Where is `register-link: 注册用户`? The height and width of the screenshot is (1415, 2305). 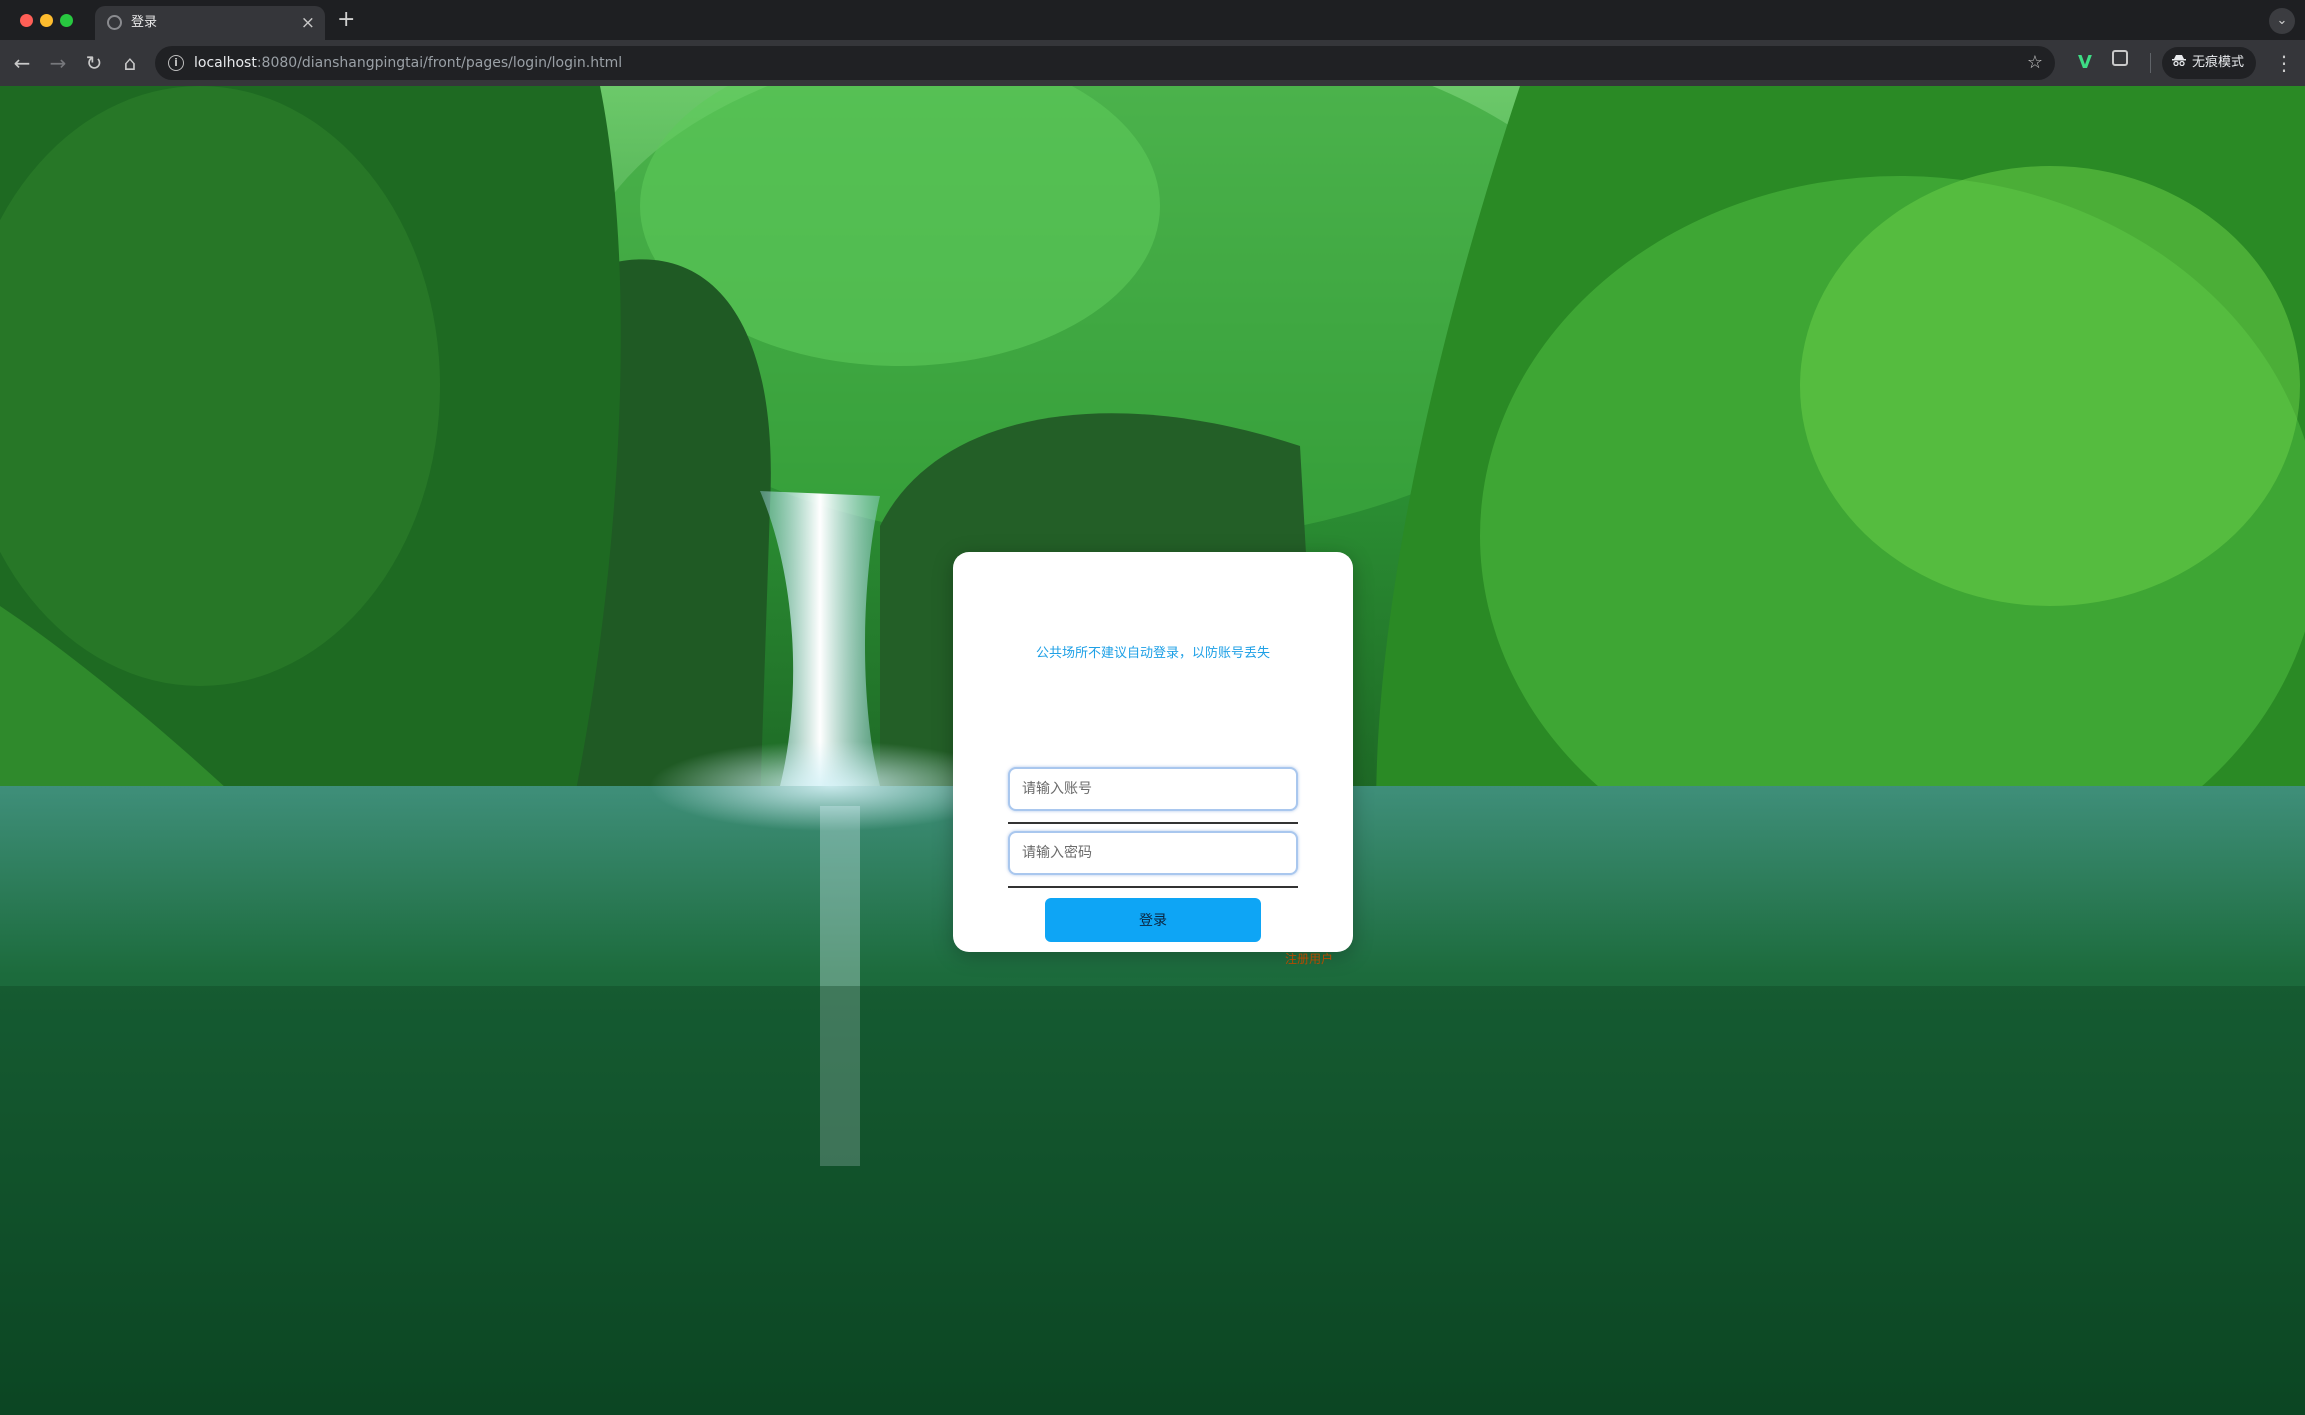 register-link: 注册用户 is located at coordinates (1309, 958).